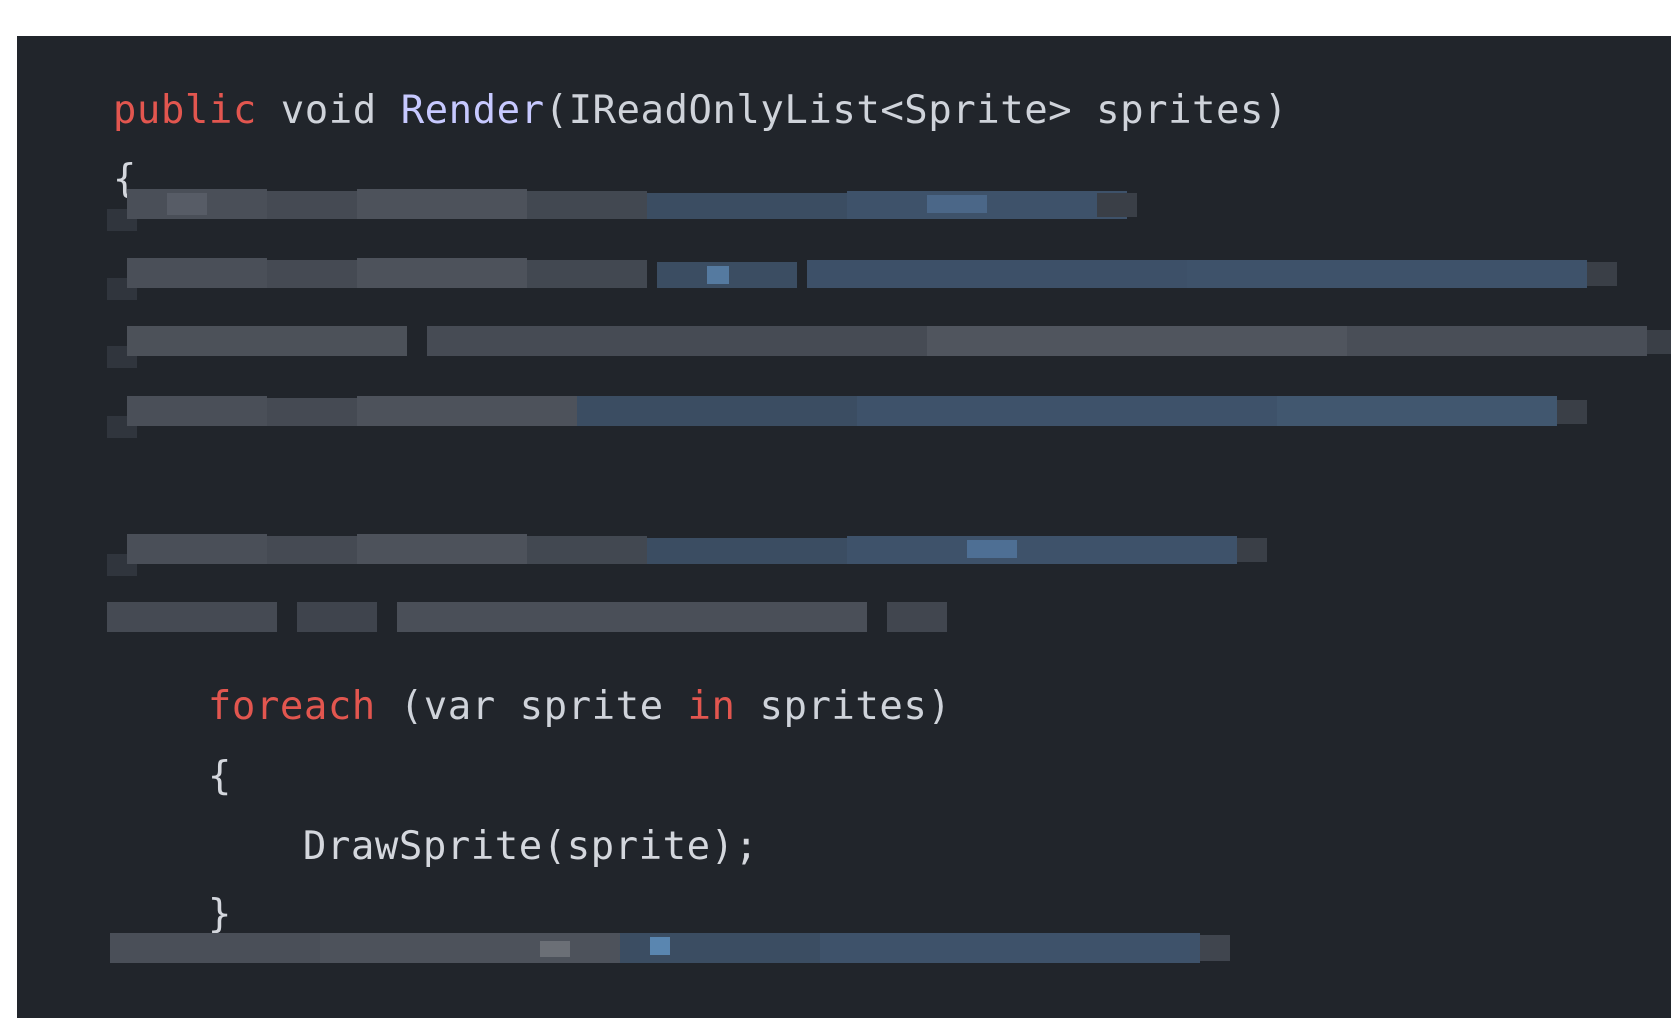 The width and height of the screenshot is (1678, 1035). Describe the element at coordinates (530, 846) in the screenshot. I see `draw-sprite-call: DrawSprite(sprite);` at that location.